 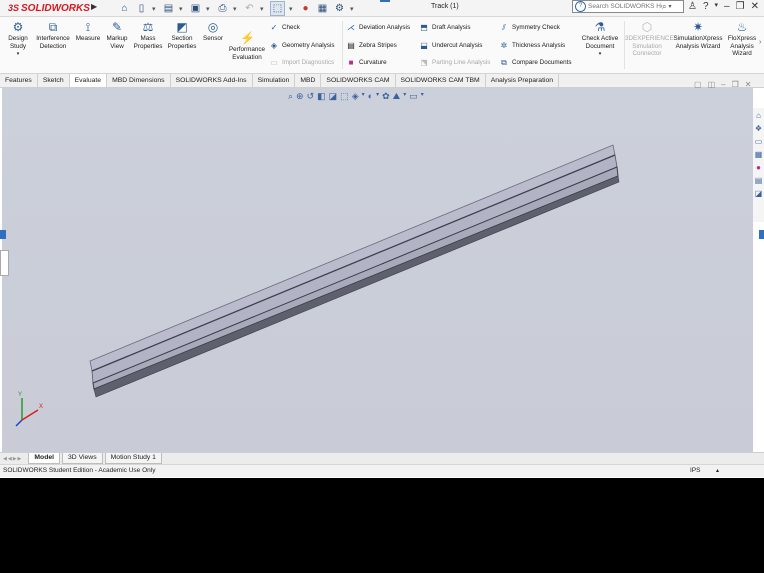 What do you see at coordinates (378, 27) in the screenshot?
I see `deviation-analysis-button: ⋌ Deviation Analysis` at bounding box center [378, 27].